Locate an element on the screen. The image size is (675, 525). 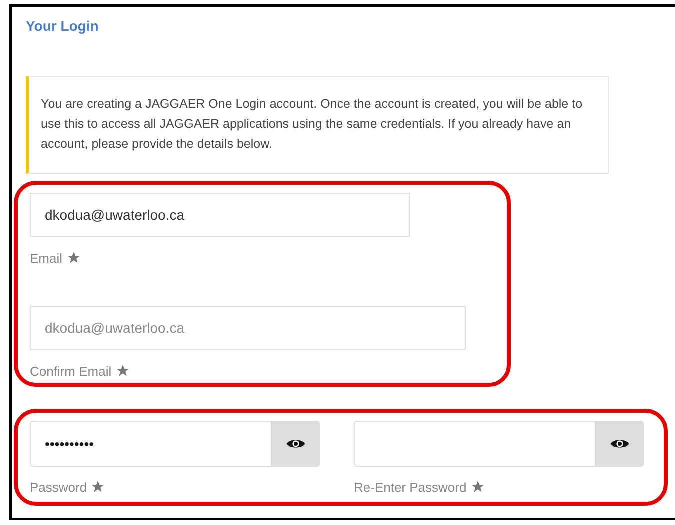
field-label: Email is located at coordinates (46, 258).